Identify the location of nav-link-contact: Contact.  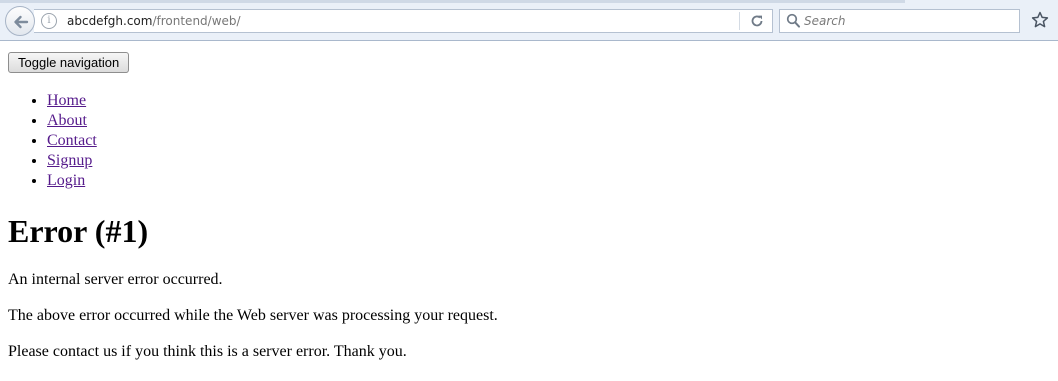
(72, 140).